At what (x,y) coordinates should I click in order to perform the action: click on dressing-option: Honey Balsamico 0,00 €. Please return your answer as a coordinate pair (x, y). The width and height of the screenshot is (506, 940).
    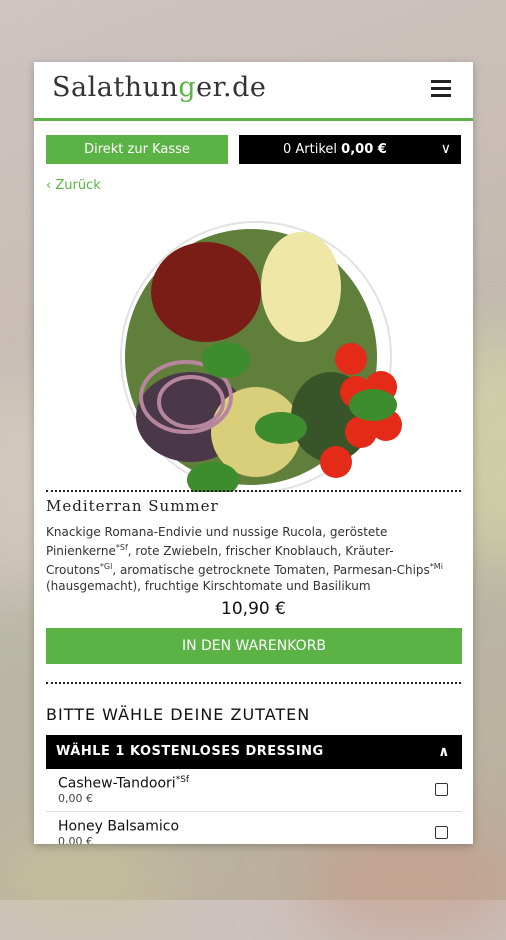
    Looking at the image, I should click on (254, 828).